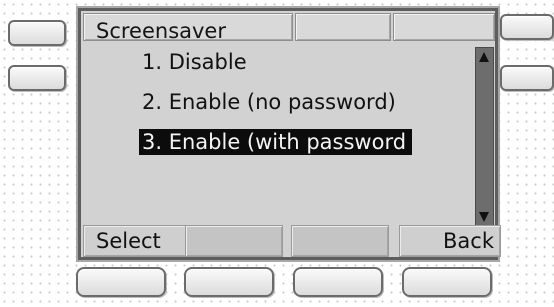  Describe the element at coordinates (269, 102) in the screenshot. I see `menu-item-enable-no-password: 2. Enable (no password)` at that location.